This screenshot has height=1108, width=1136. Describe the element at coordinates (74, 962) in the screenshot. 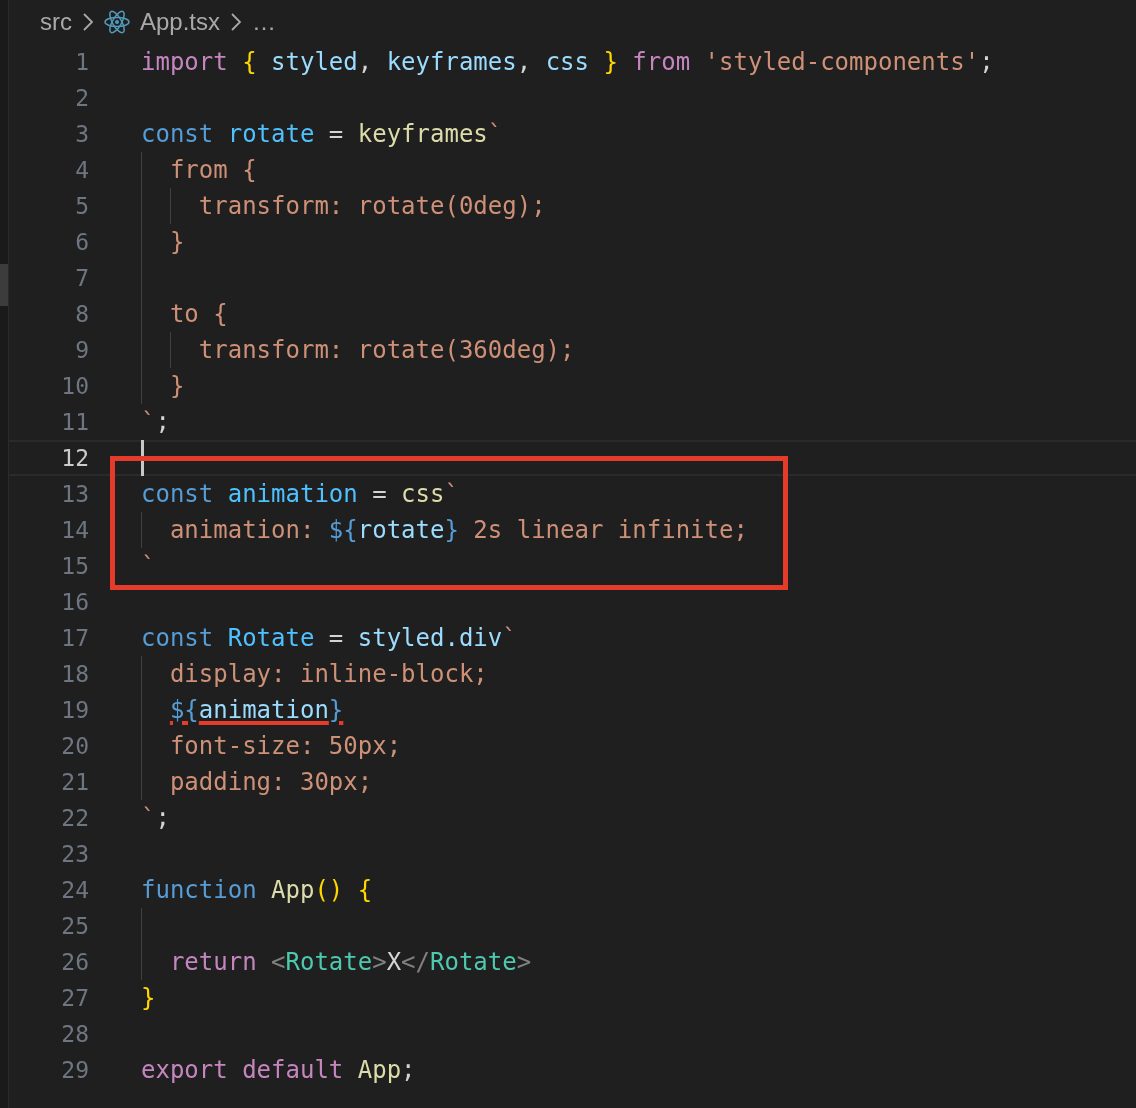

I see `line-number: 26` at that location.